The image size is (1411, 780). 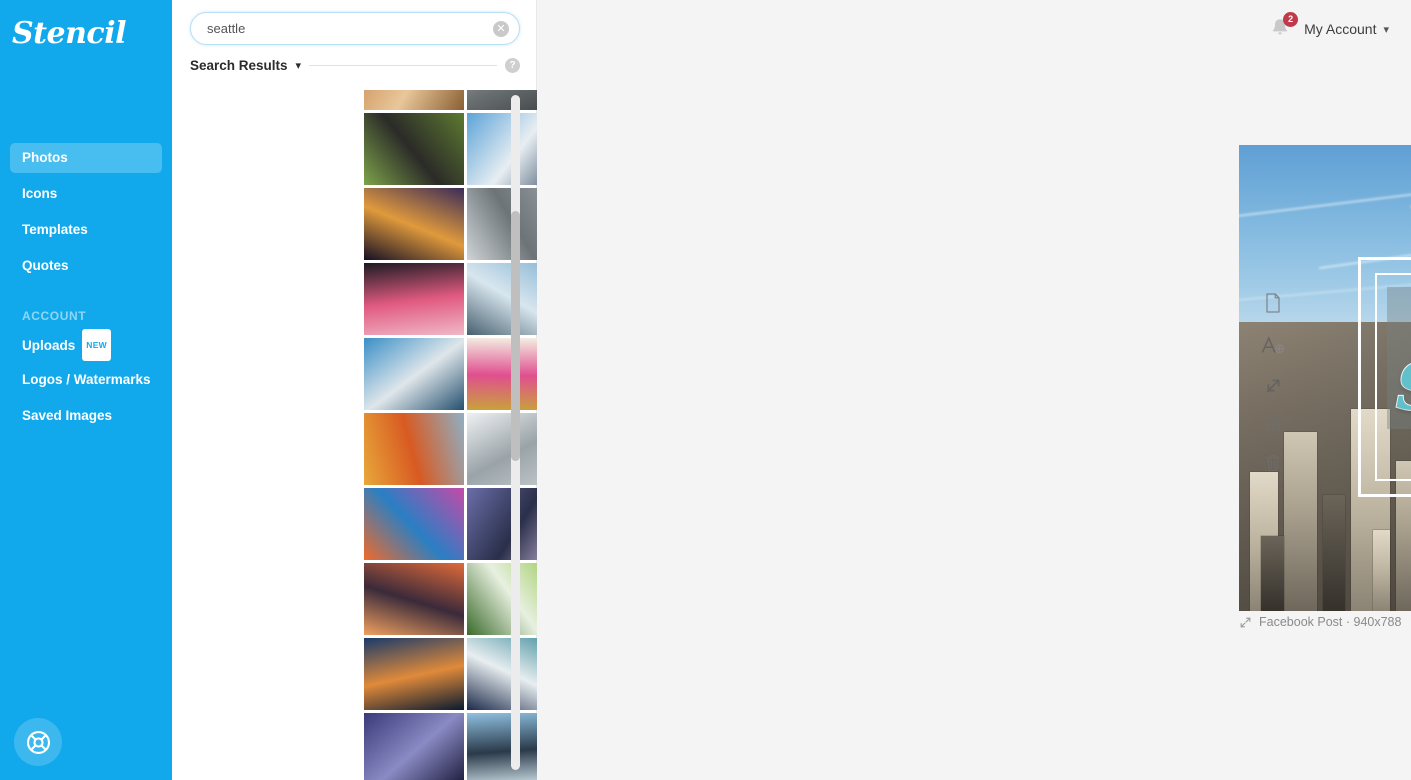 I want to click on sidebar-item-logos-watermarks: Logos / Watermarks, so click(x=86, y=380).